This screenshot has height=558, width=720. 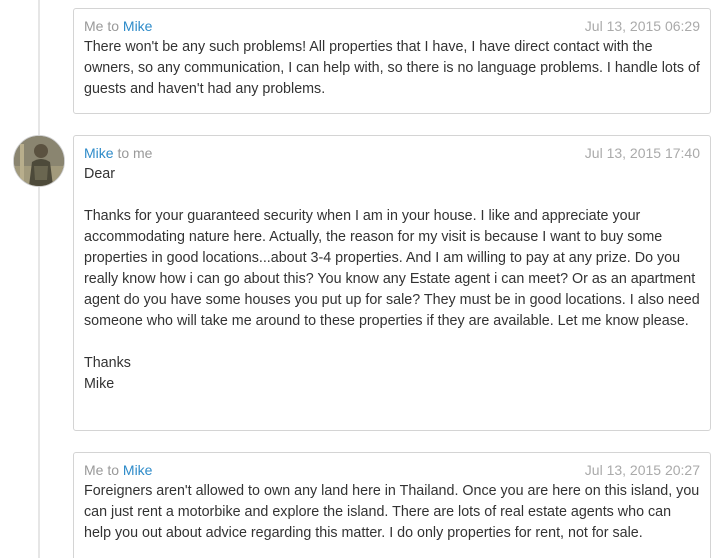 I want to click on message-header: Mike to me Jul 13, 2015 17:40, so click(x=392, y=153).